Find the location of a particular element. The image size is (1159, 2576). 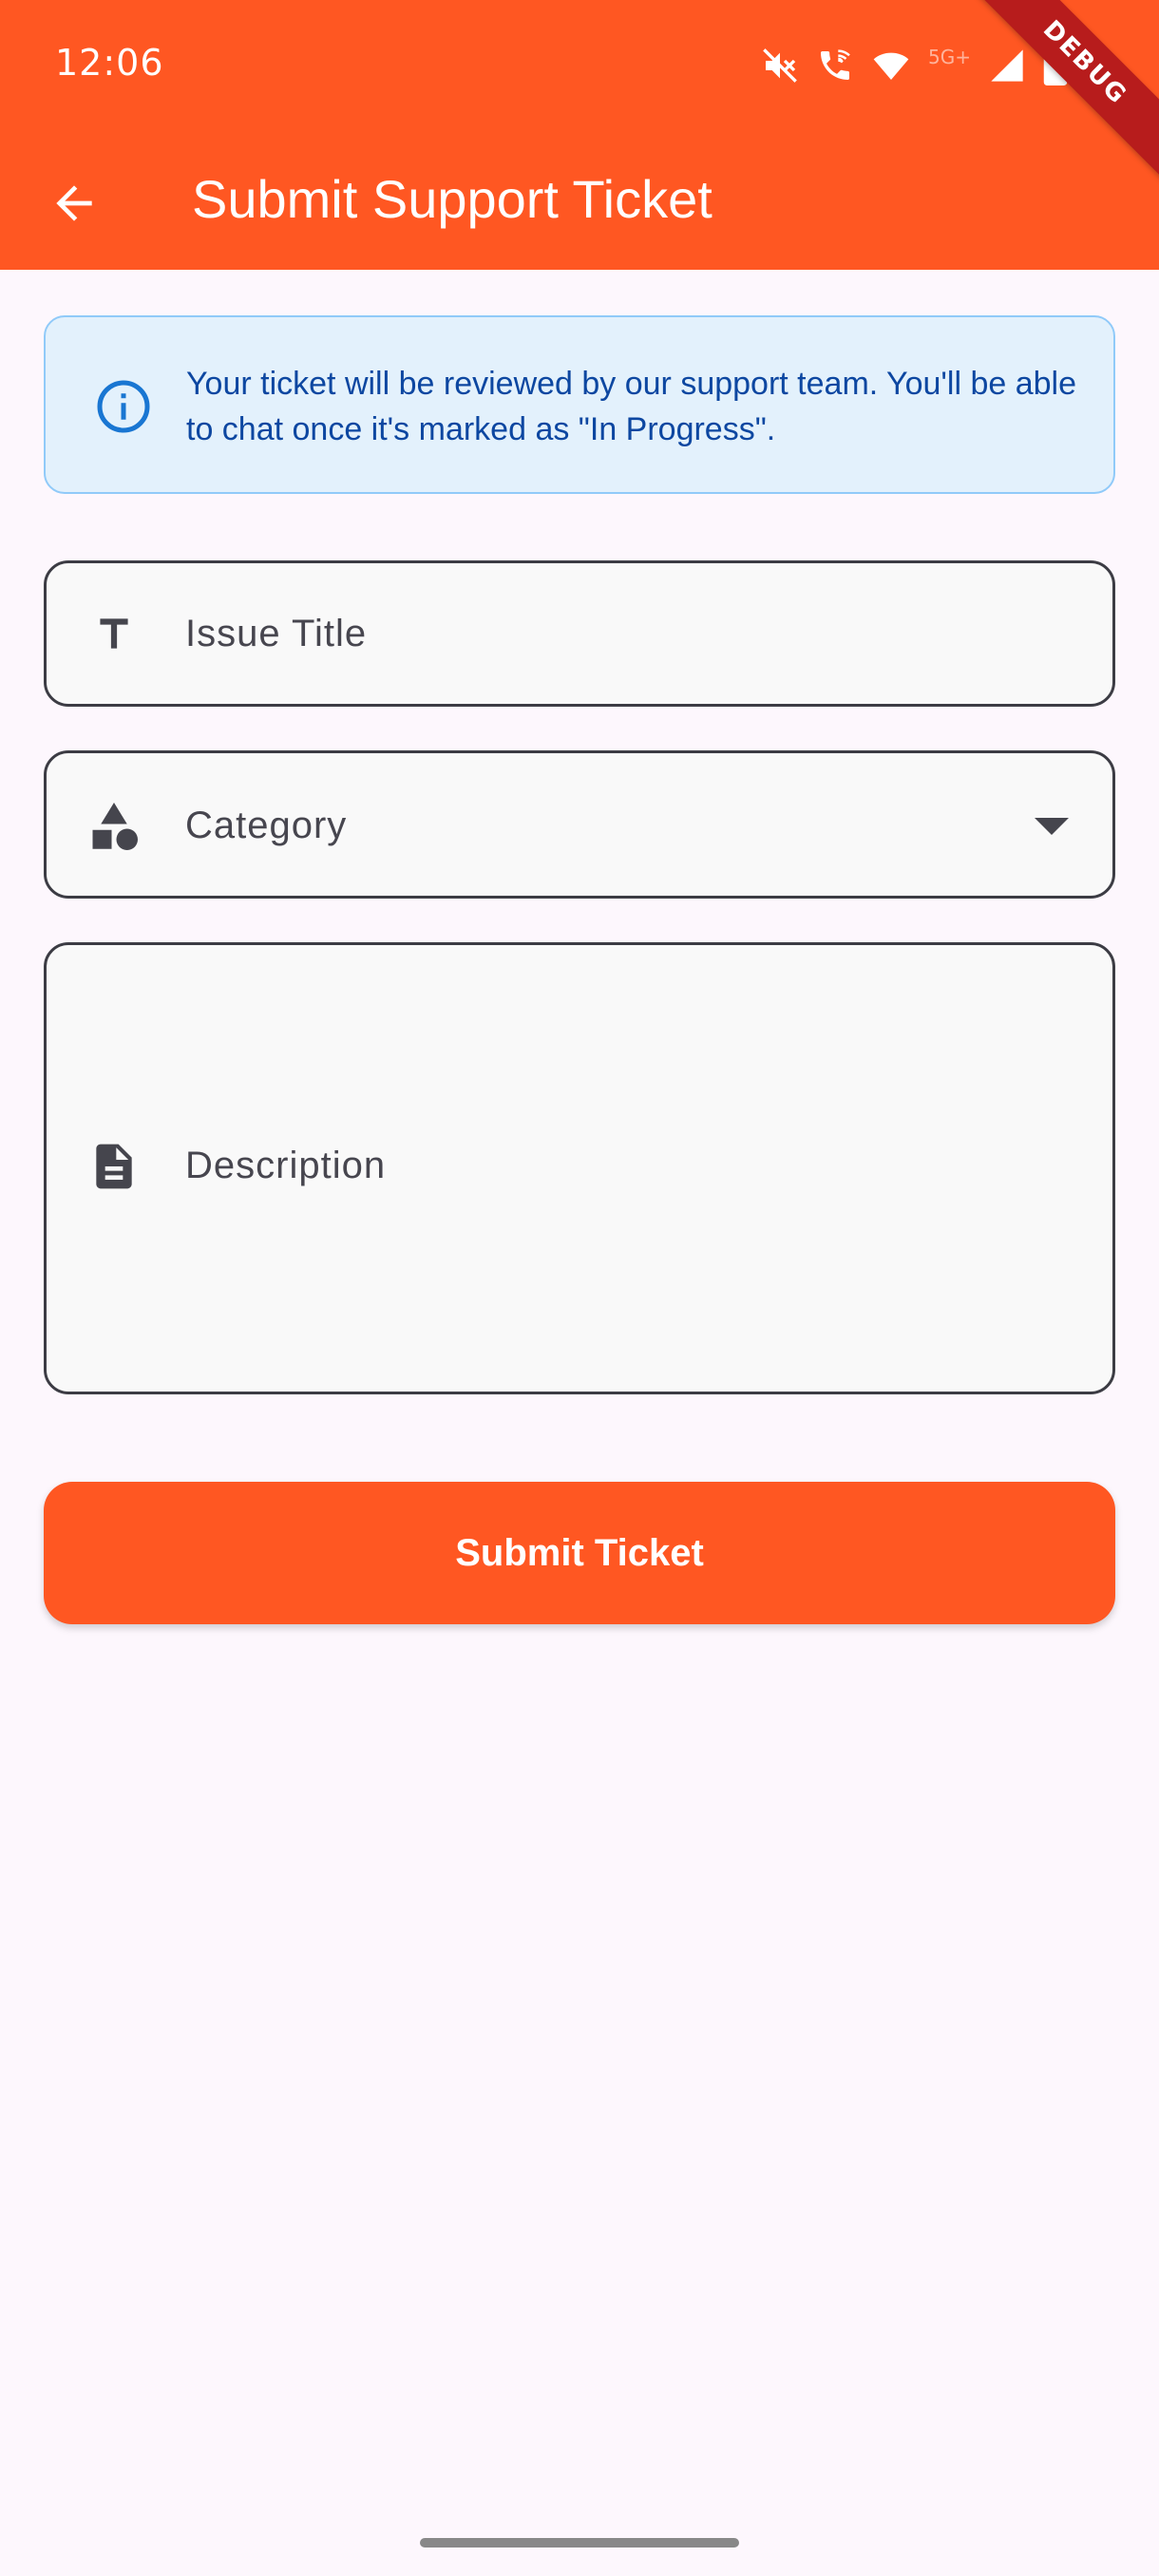

submit-ticket-button: Submit Ticket is located at coordinates (579, 1553).